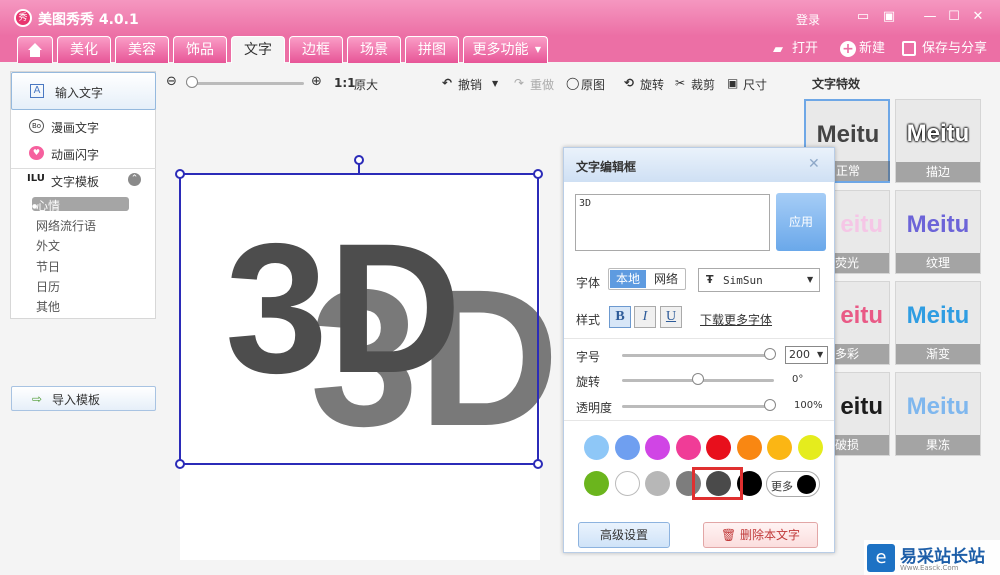 The width and height of the screenshot is (1000, 575). What do you see at coordinates (374, 49) in the screenshot?
I see `tab-scene: 场景` at bounding box center [374, 49].